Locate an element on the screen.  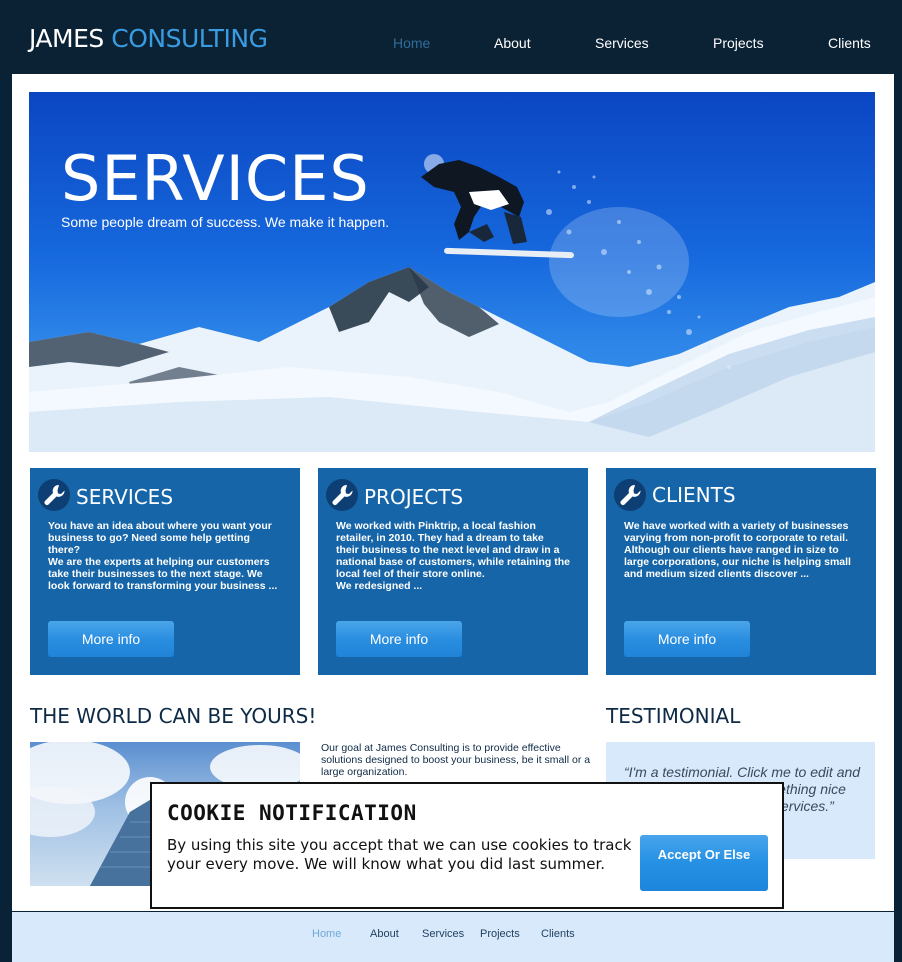
nav-home: Home is located at coordinates (411, 43).